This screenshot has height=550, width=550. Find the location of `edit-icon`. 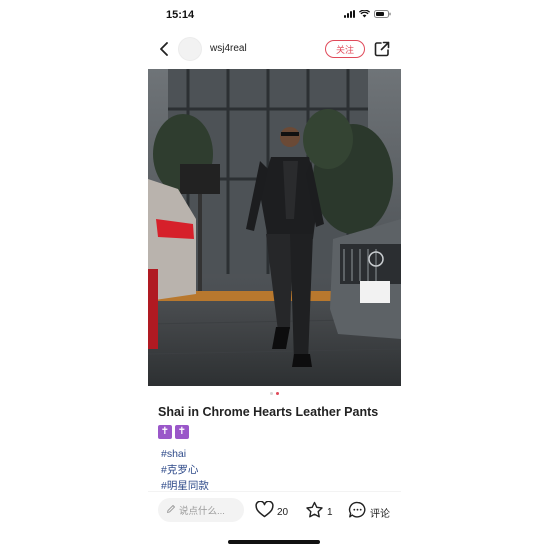

edit-icon is located at coordinates (171, 510).